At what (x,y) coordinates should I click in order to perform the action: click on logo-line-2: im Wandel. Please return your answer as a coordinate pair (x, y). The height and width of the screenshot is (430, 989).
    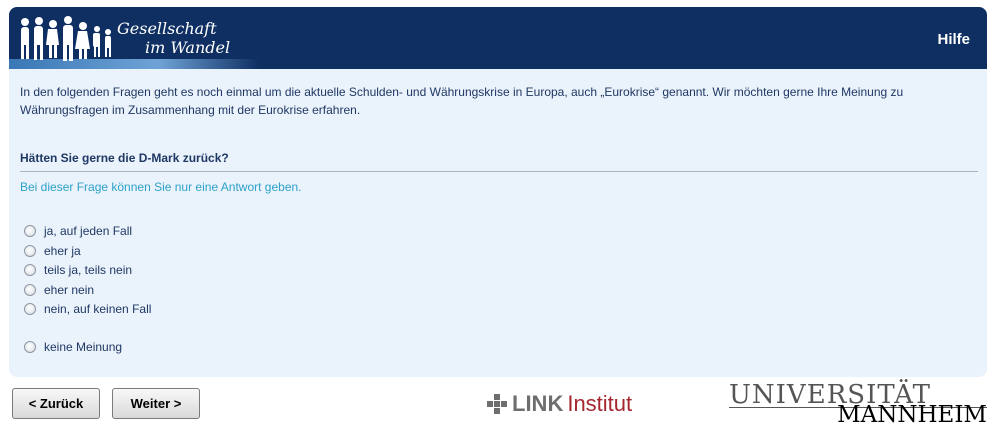
    Looking at the image, I should click on (188, 47).